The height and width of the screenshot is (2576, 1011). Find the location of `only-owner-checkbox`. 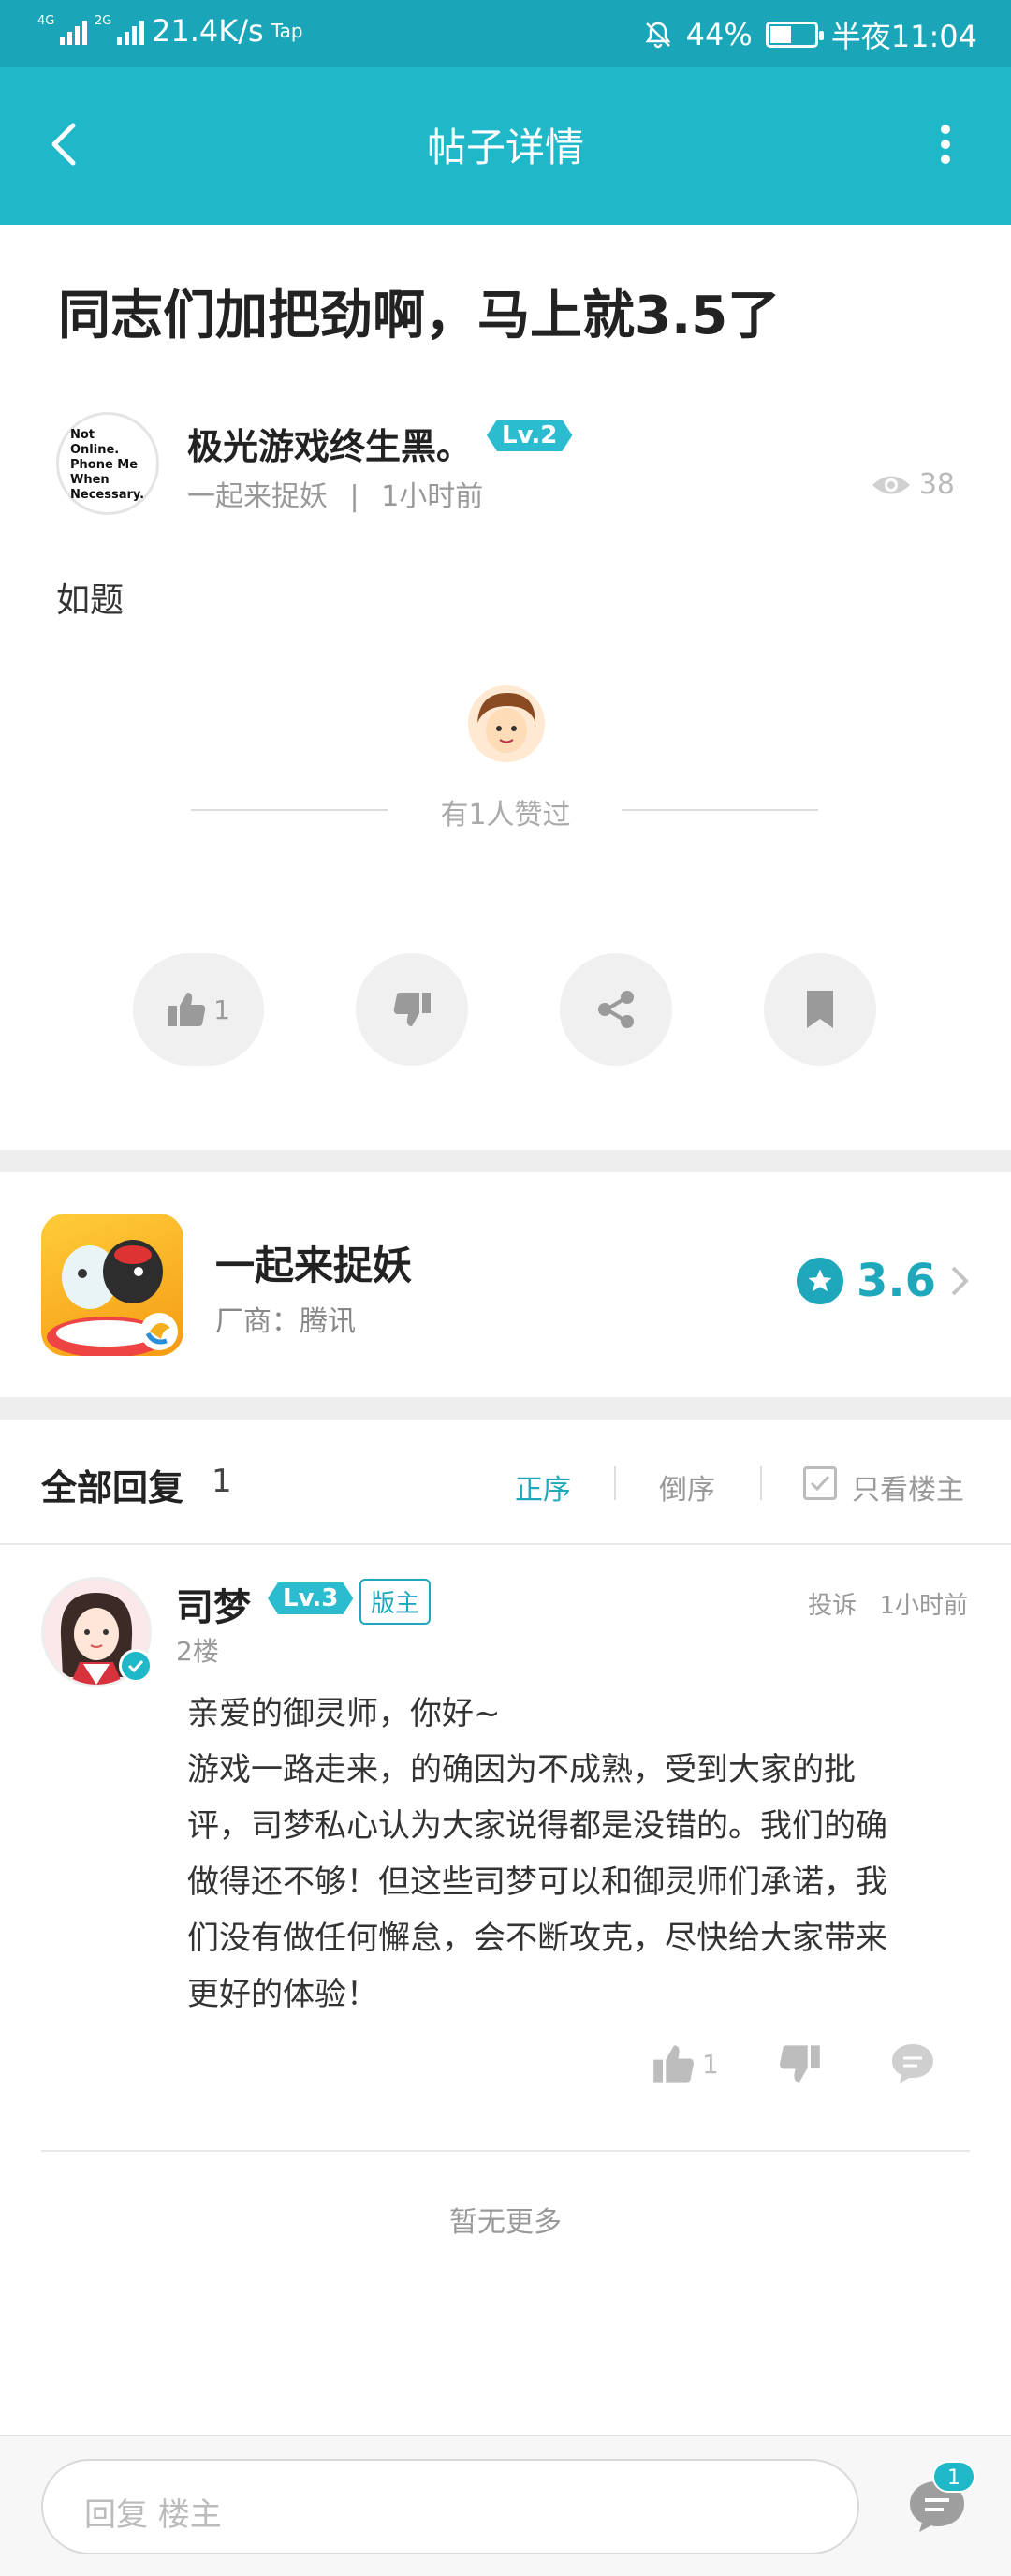

only-owner-checkbox is located at coordinates (820, 1483).